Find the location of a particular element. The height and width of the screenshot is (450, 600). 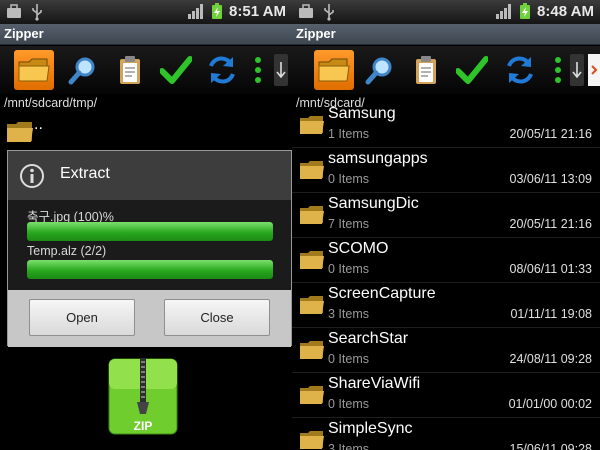

clock: 8:51 AM is located at coordinates (257, 11).